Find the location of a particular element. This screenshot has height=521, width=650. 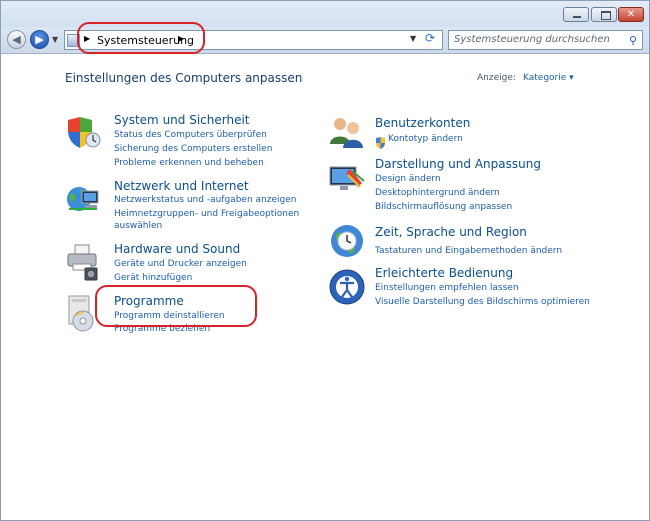

forward-button: ▶ is located at coordinates (39, 39).